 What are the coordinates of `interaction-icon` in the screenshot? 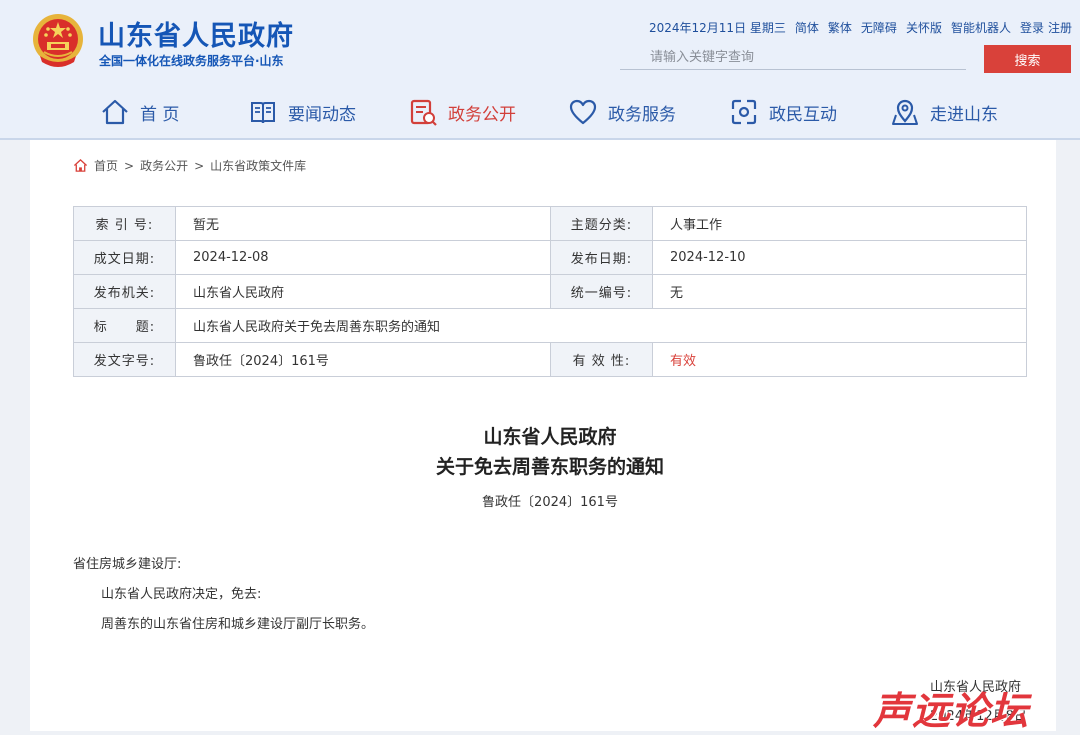 It's located at (744, 112).